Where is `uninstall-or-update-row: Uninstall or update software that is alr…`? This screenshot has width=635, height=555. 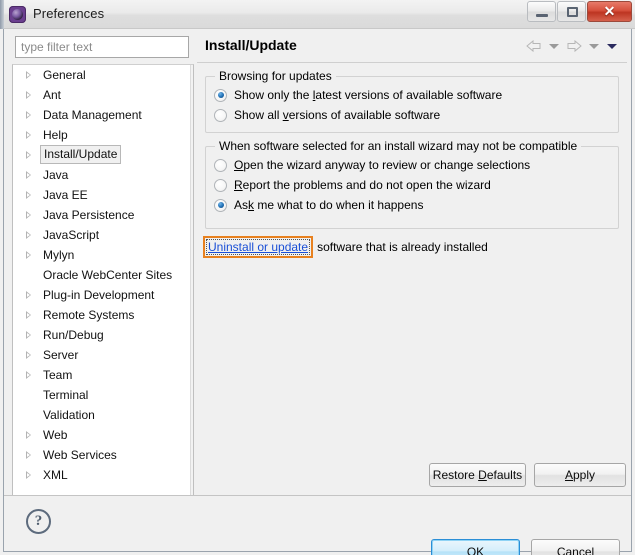
uninstall-or-update-row: Uninstall or update software that is alr… is located at coordinates (345, 247).